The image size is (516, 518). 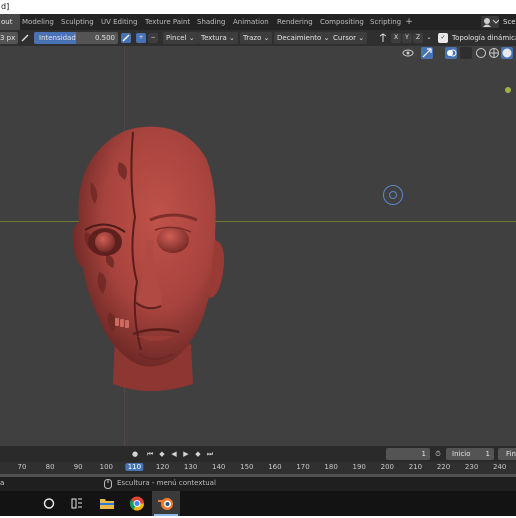 What do you see at coordinates (509, 22) in the screenshot?
I see `scene-name: Scen` at bounding box center [509, 22].